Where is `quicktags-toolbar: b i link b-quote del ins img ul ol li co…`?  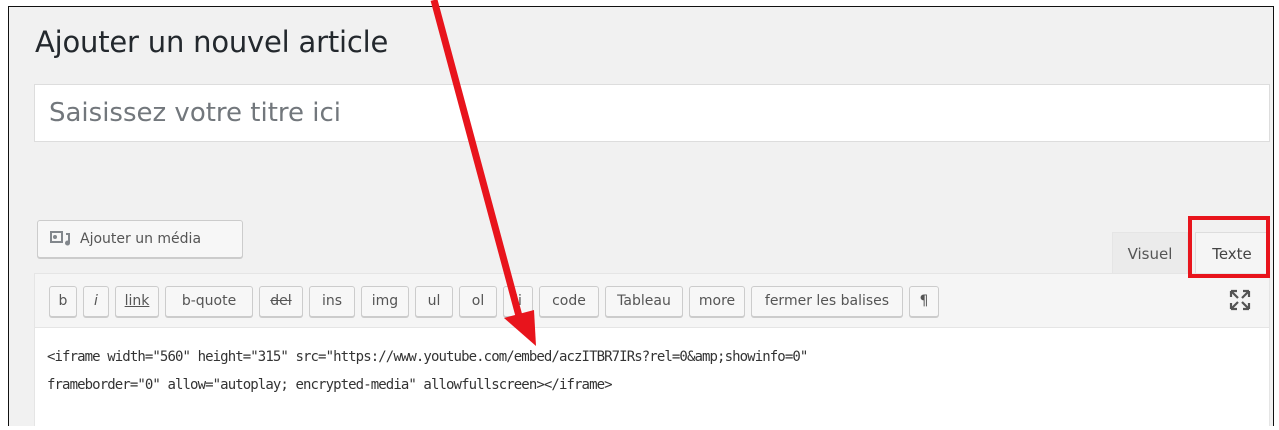 quicktags-toolbar: b i link b-quote del ins img ul ol li co… is located at coordinates (652, 300).